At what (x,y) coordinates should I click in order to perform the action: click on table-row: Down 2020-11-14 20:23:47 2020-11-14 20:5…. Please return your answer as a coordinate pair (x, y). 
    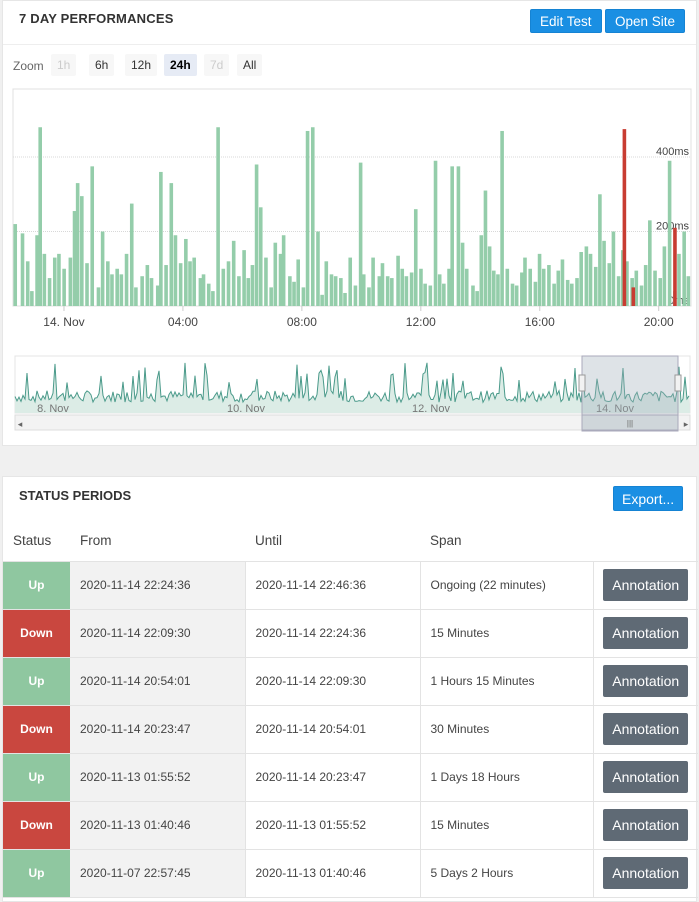
    Looking at the image, I should click on (350, 729).